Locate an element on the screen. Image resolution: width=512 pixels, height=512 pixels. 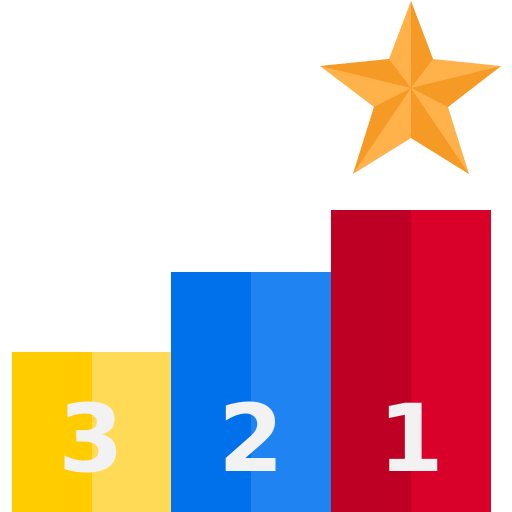
third-place-numeral: 3 is located at coordinates (90, 439).